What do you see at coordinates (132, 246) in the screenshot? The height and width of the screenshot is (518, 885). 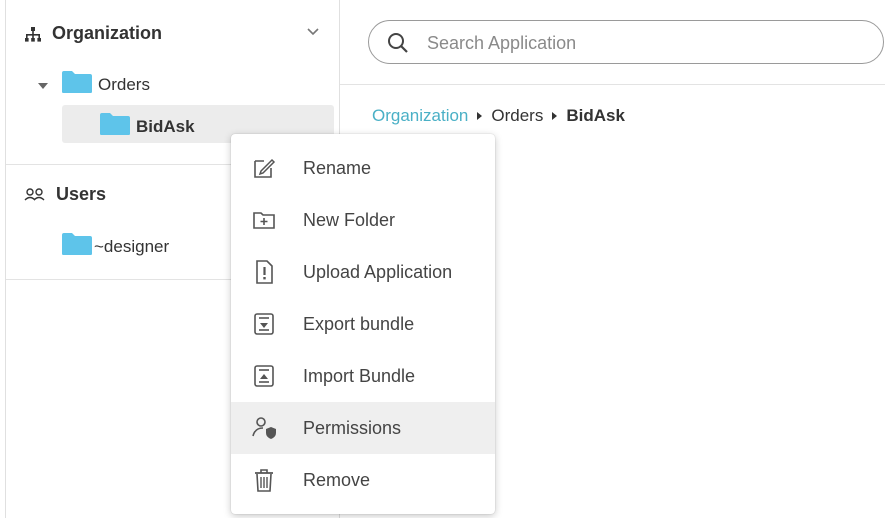 I see `tree-item-label: ~designer` at bounding box center [132, 246].